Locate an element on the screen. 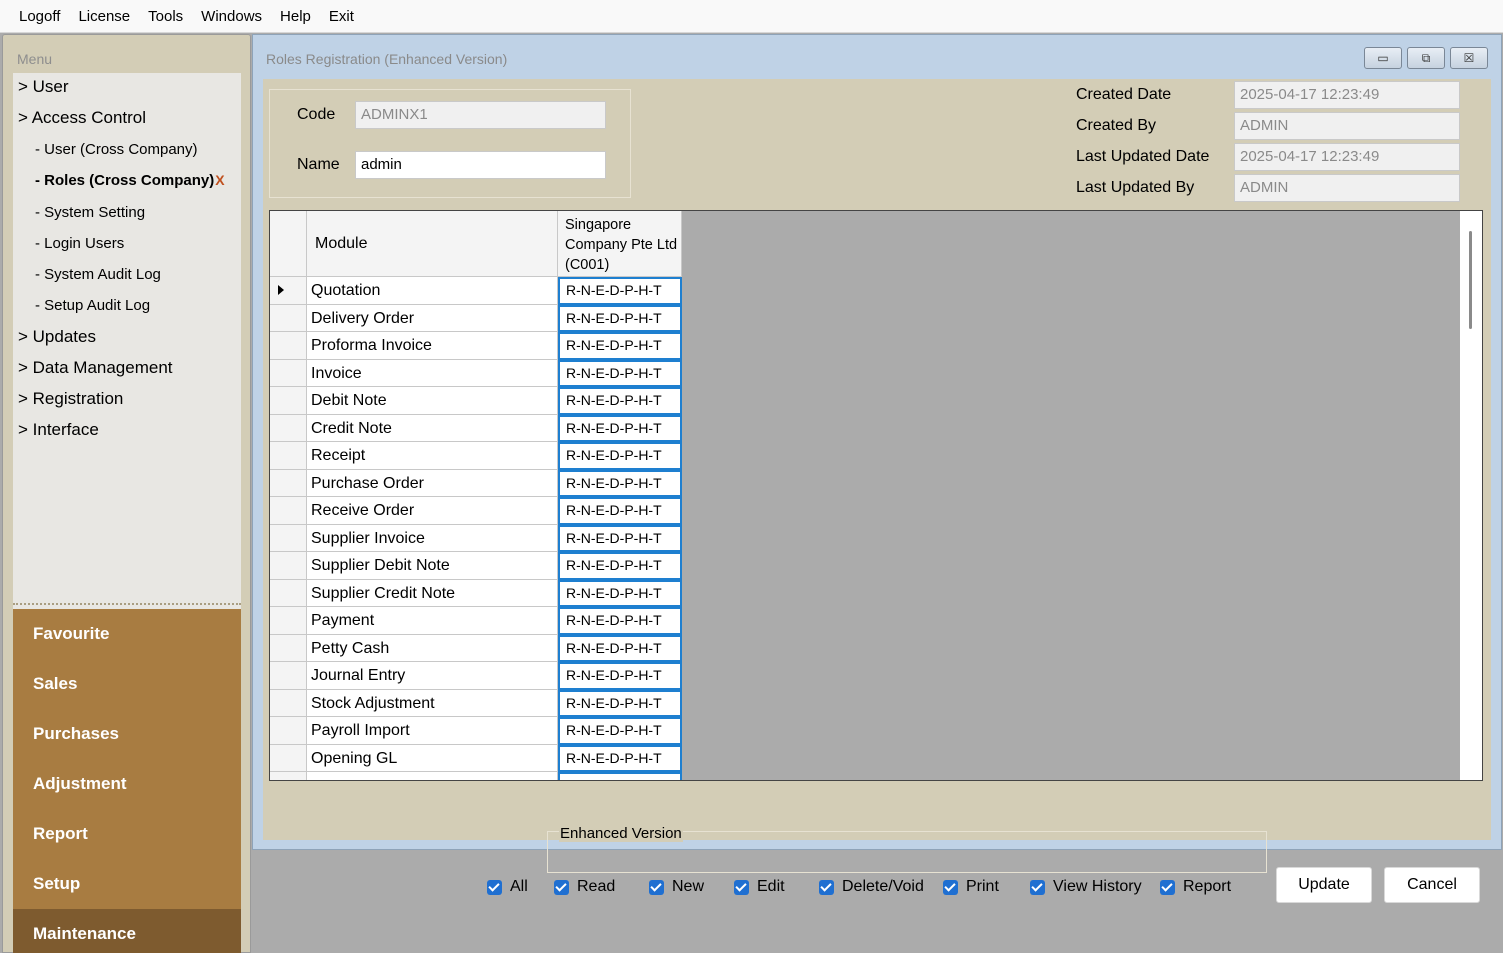 This screenshot has height=953, width=1503. module-cell: Opening GL is located at coordinates (432, 758).